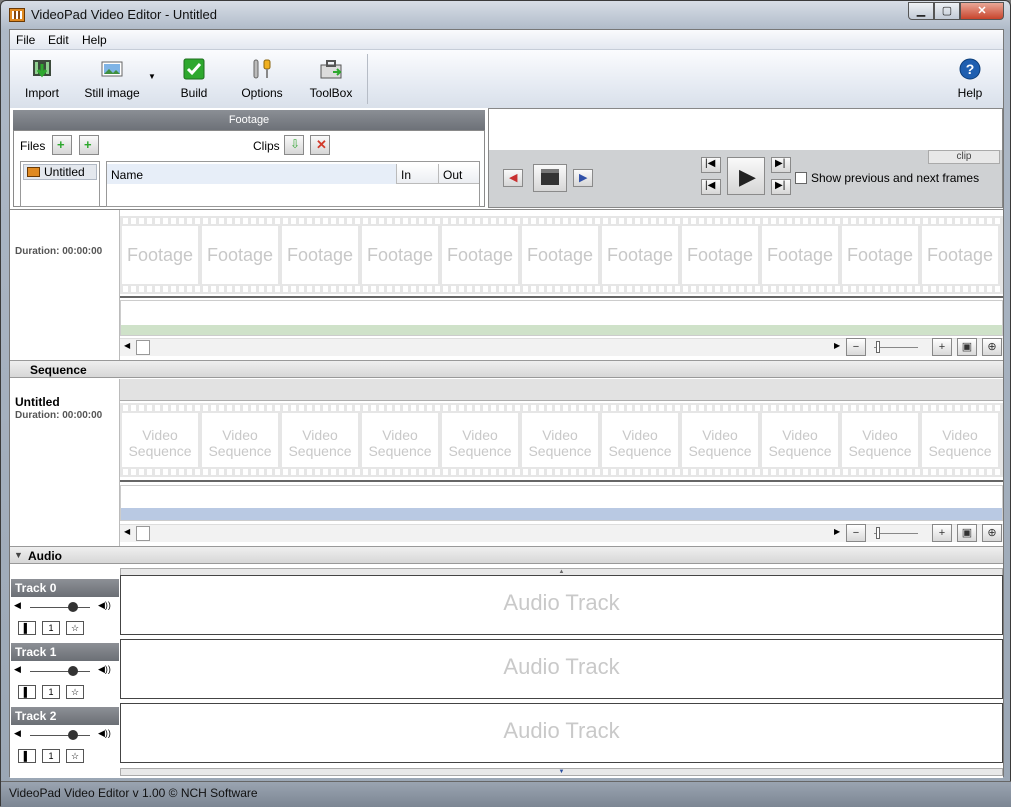  What do you see at coordinates (104, 733) in the screenshot?
I see `speaker-high-icon: ◀))` at bounding box center [104, 733].